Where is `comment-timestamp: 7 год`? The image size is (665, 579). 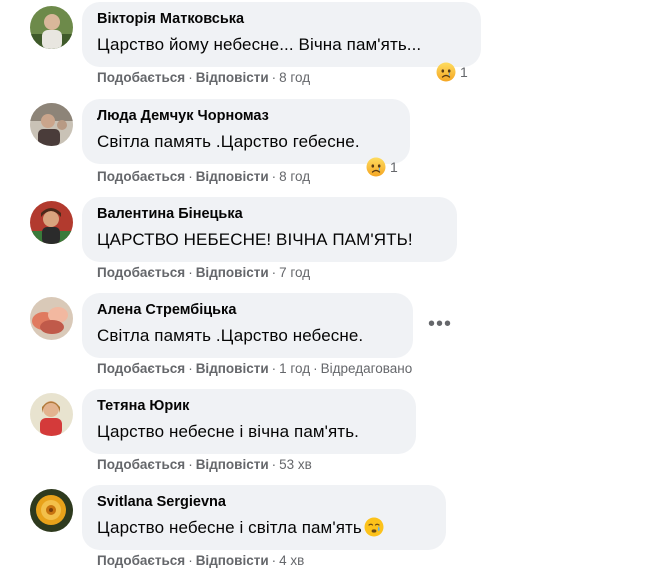
comment-timestamp: 7 год is located at coordinates (294, 272).